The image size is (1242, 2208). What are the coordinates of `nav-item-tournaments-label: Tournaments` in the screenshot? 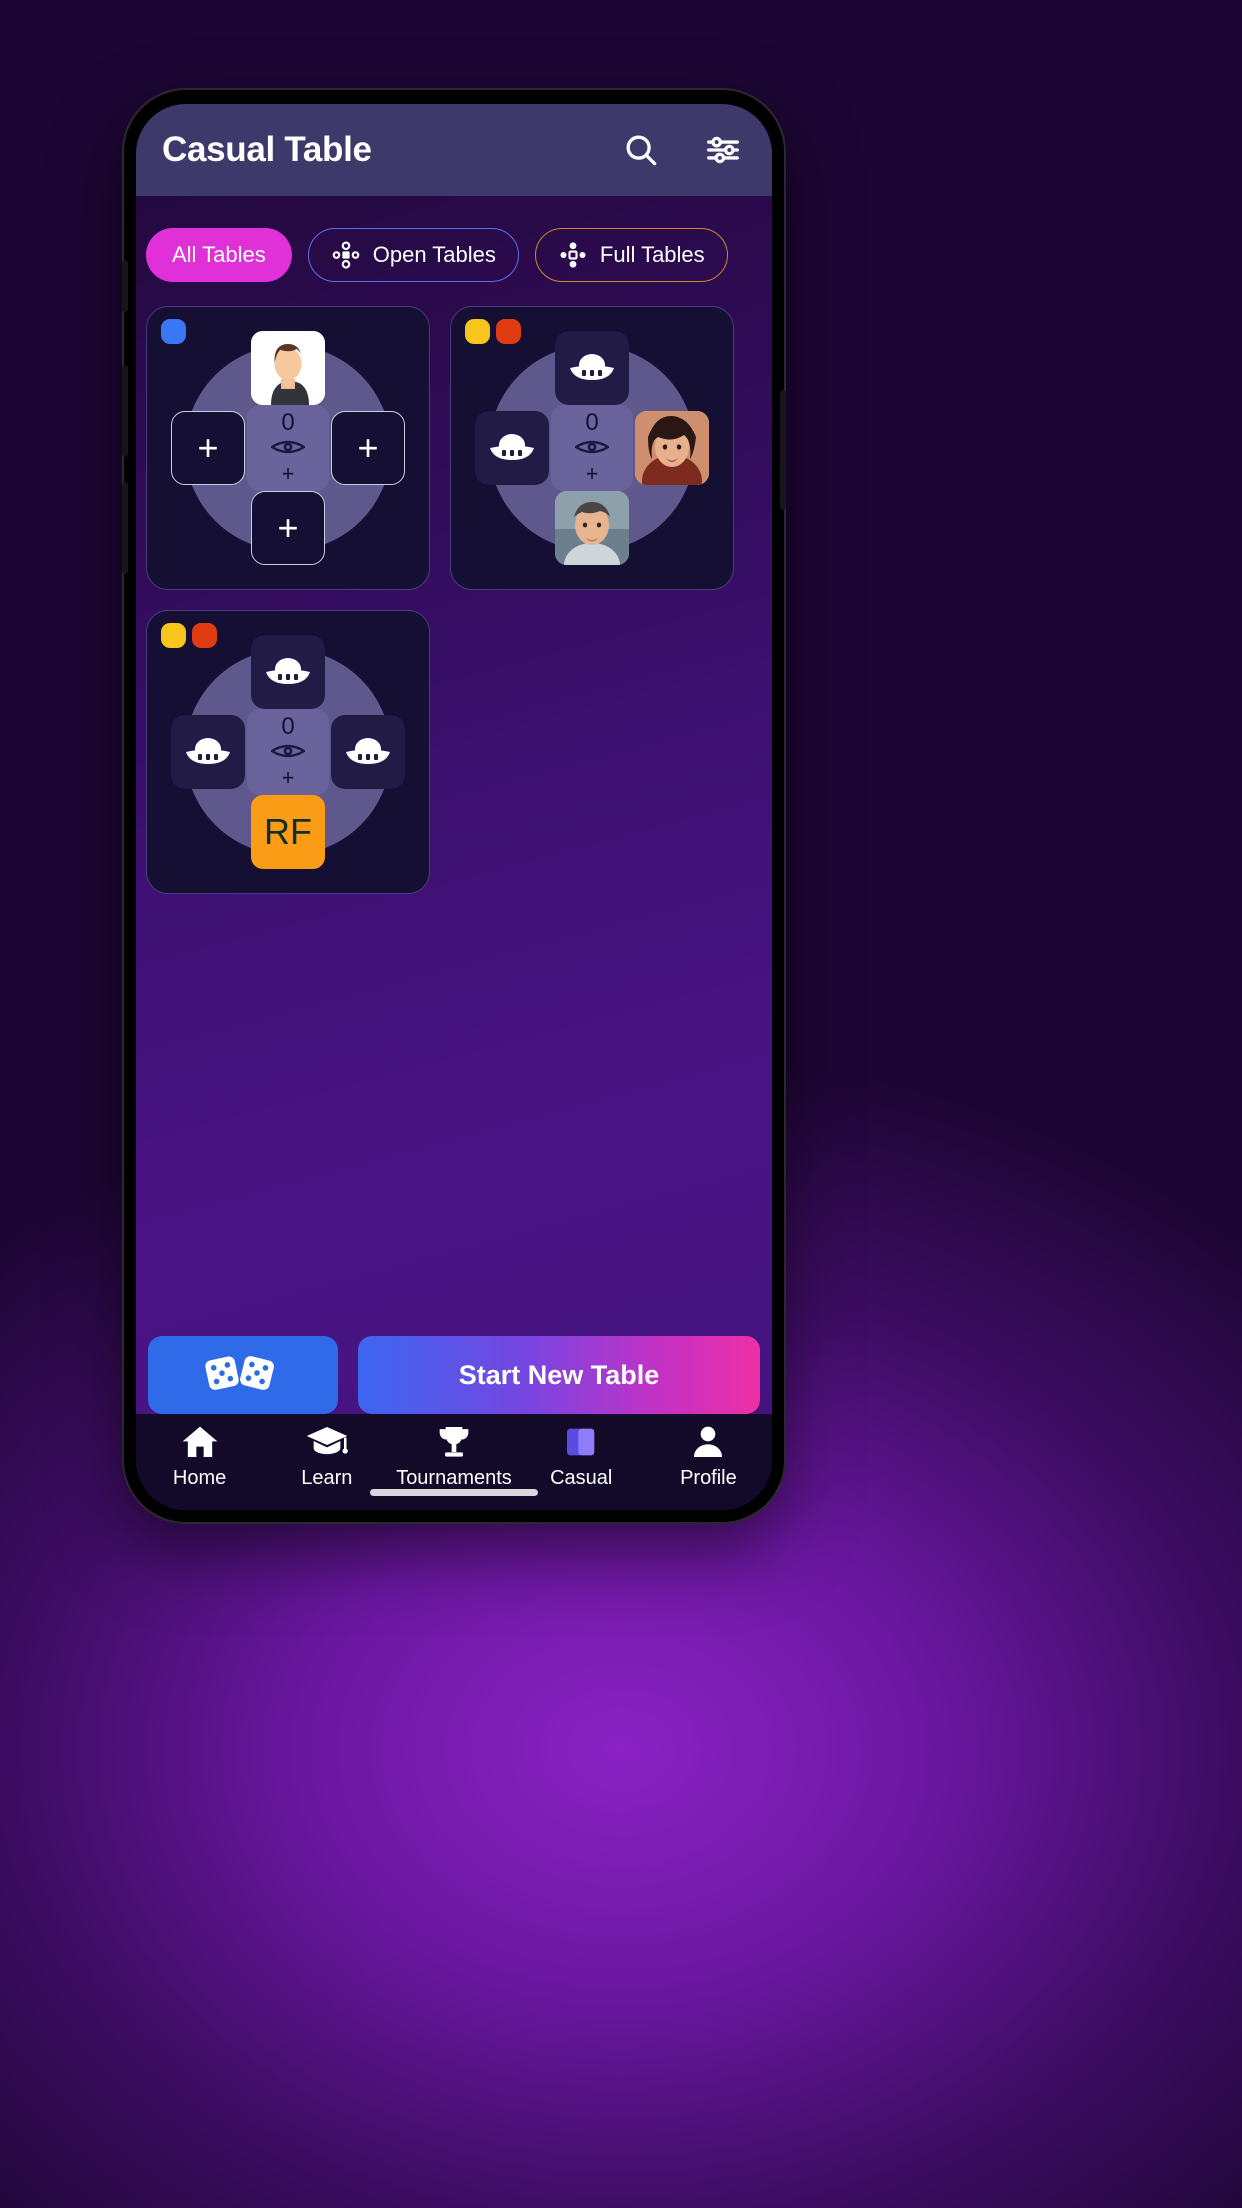 It's located at (454, 1478).